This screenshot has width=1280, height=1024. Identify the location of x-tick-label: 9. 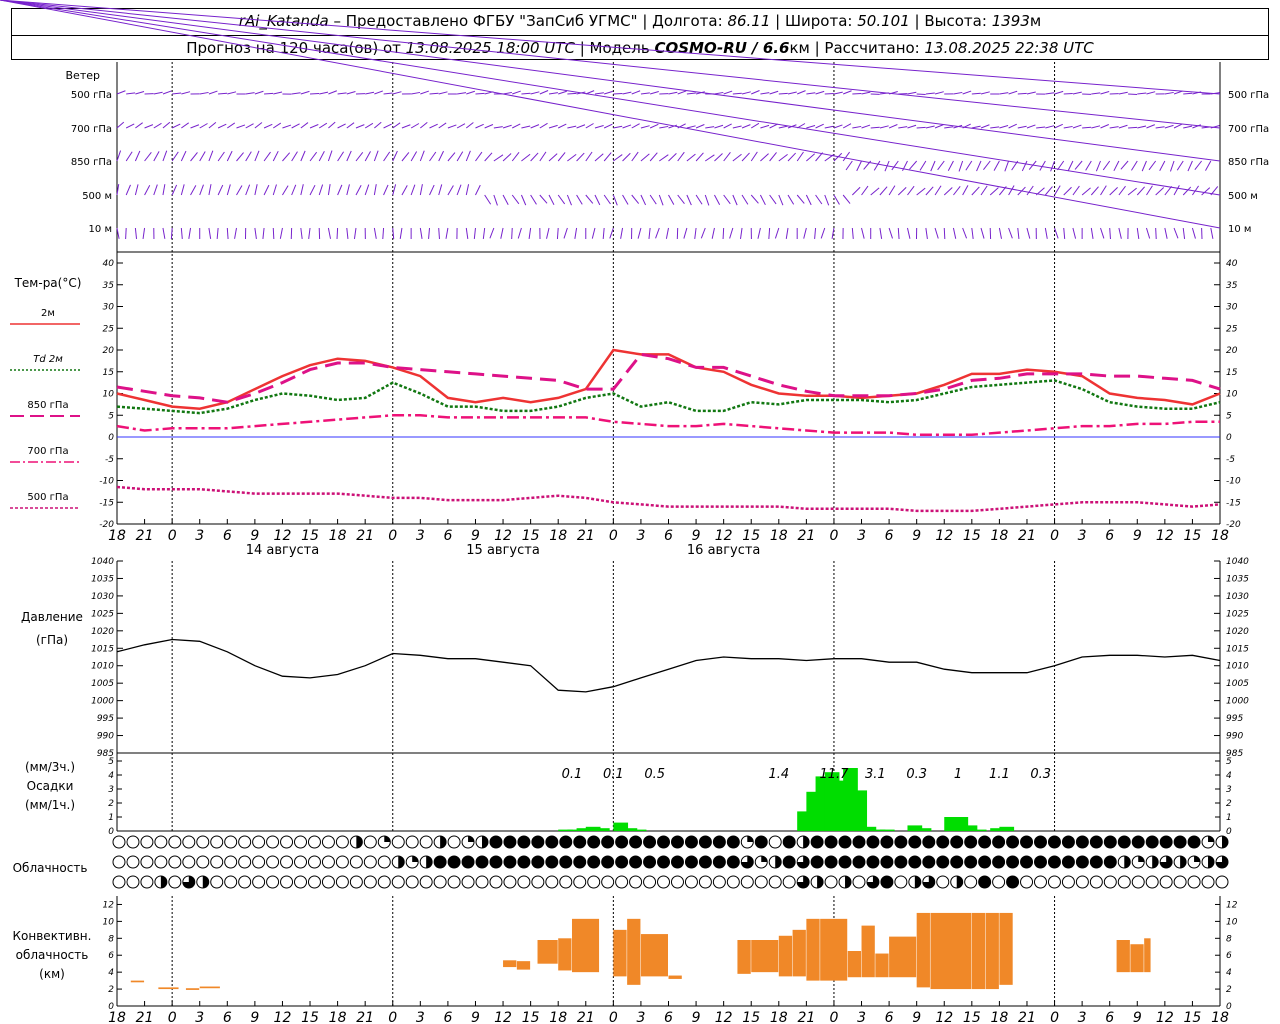
(475, 1017).